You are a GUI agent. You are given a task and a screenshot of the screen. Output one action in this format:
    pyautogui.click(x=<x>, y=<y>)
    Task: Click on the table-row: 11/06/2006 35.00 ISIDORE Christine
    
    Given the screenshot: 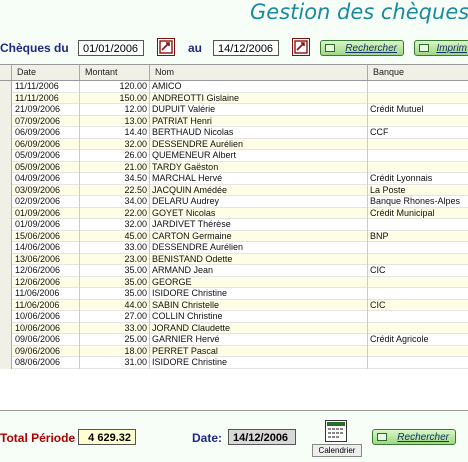 What is the action you would take?
    pyautogui.click(x=234, y=294)
    